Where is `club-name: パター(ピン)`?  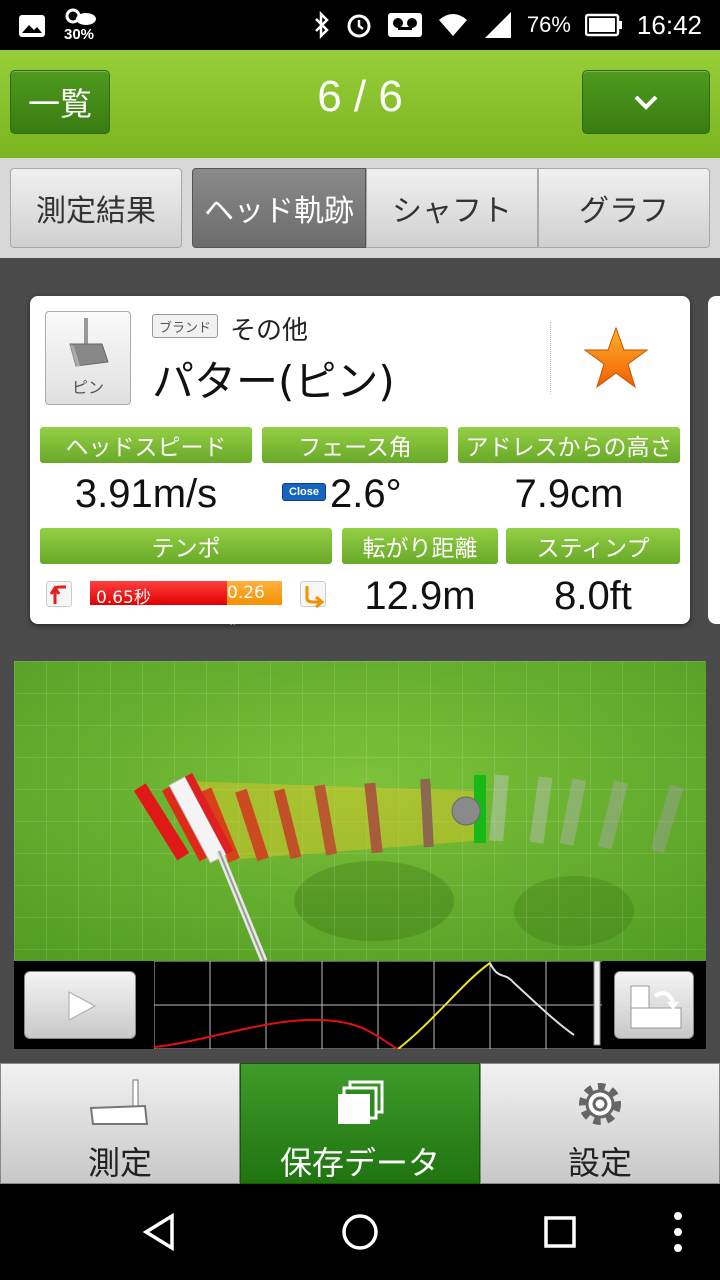 club-name: パター(ピン) is located at coordinates (273, 381).